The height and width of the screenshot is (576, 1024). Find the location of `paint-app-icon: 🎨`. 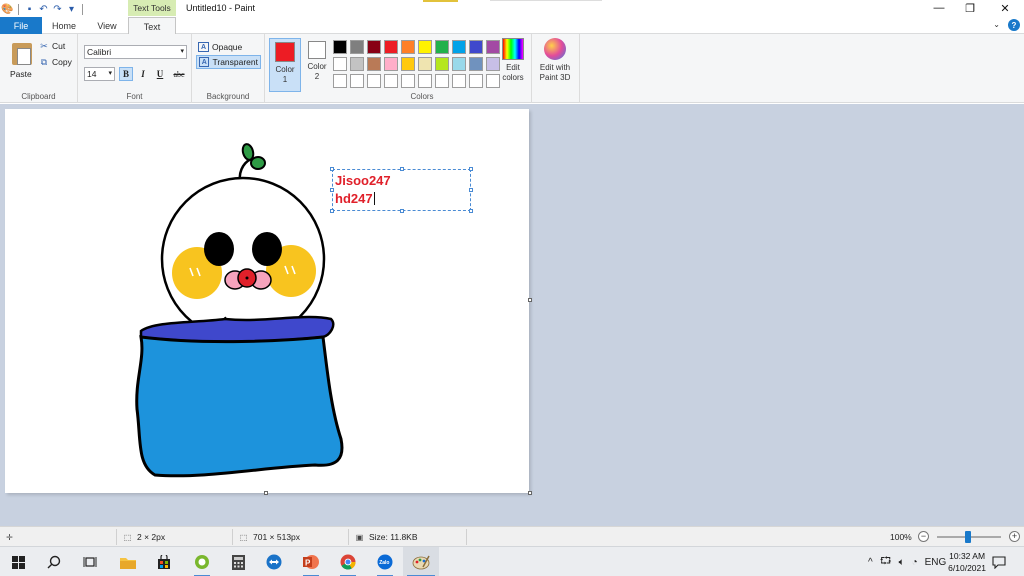

paint-app-icon: 🎨 is located at coordinates (7, 9).